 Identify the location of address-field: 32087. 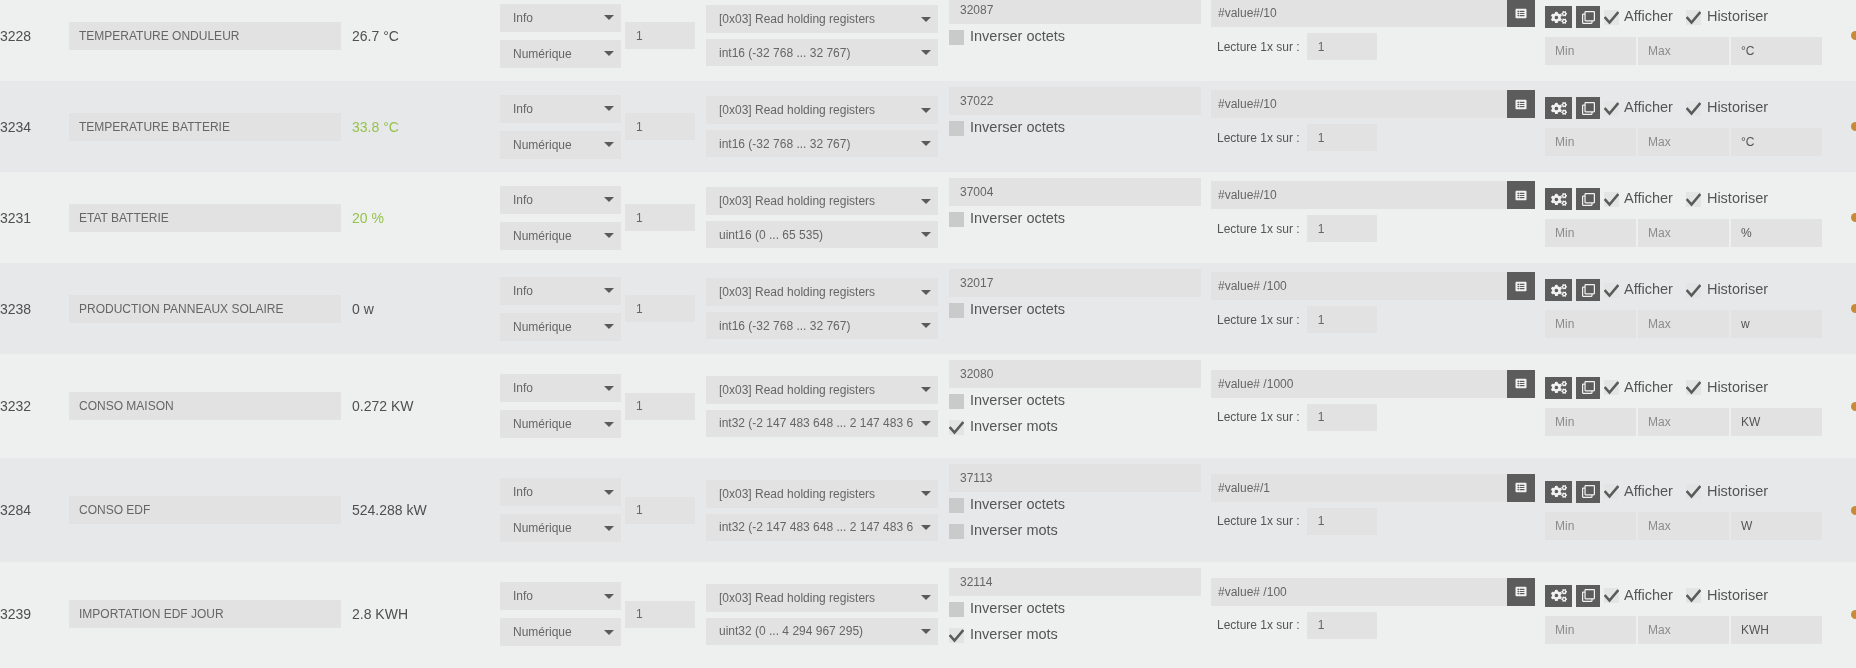
(1075, 12).